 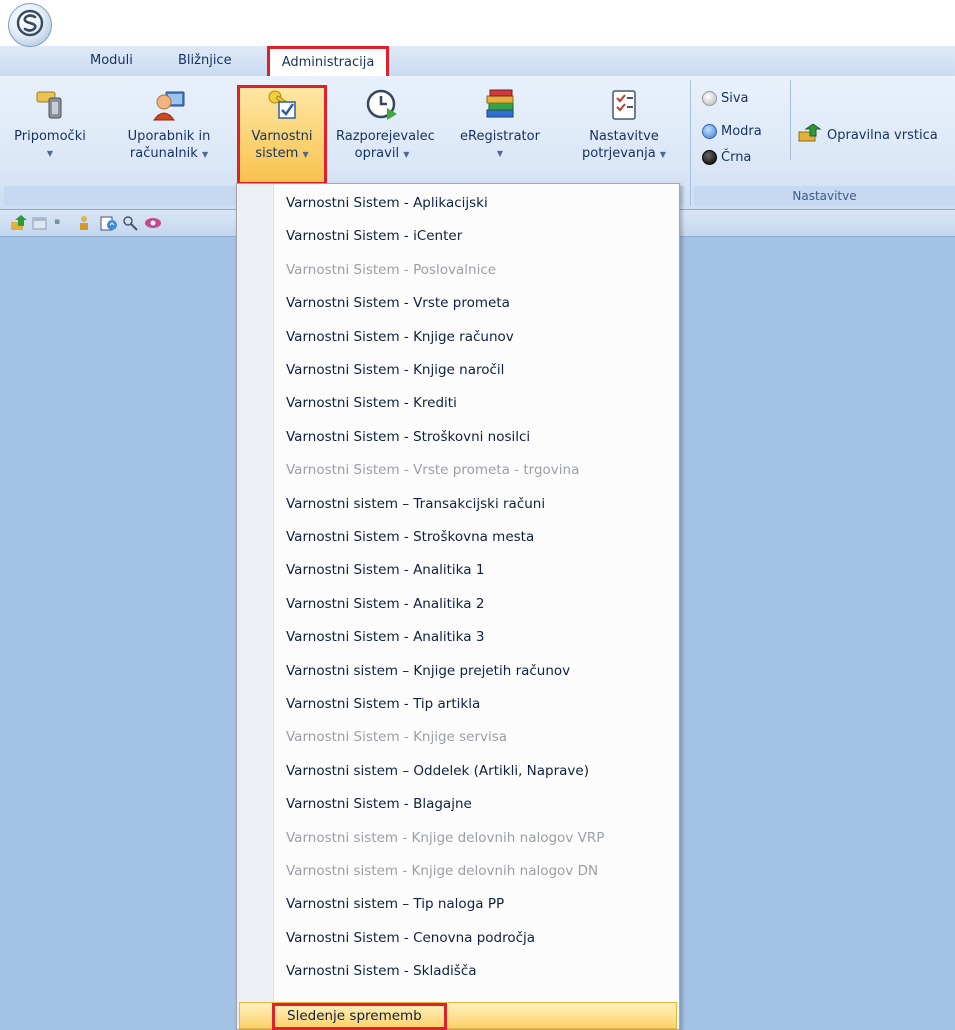 What do you see at coordinates (400, 337) in the screenshot?
I see `menu-item: Varnostni Sistem - Knjige računov` at bounding box center [400, 337].